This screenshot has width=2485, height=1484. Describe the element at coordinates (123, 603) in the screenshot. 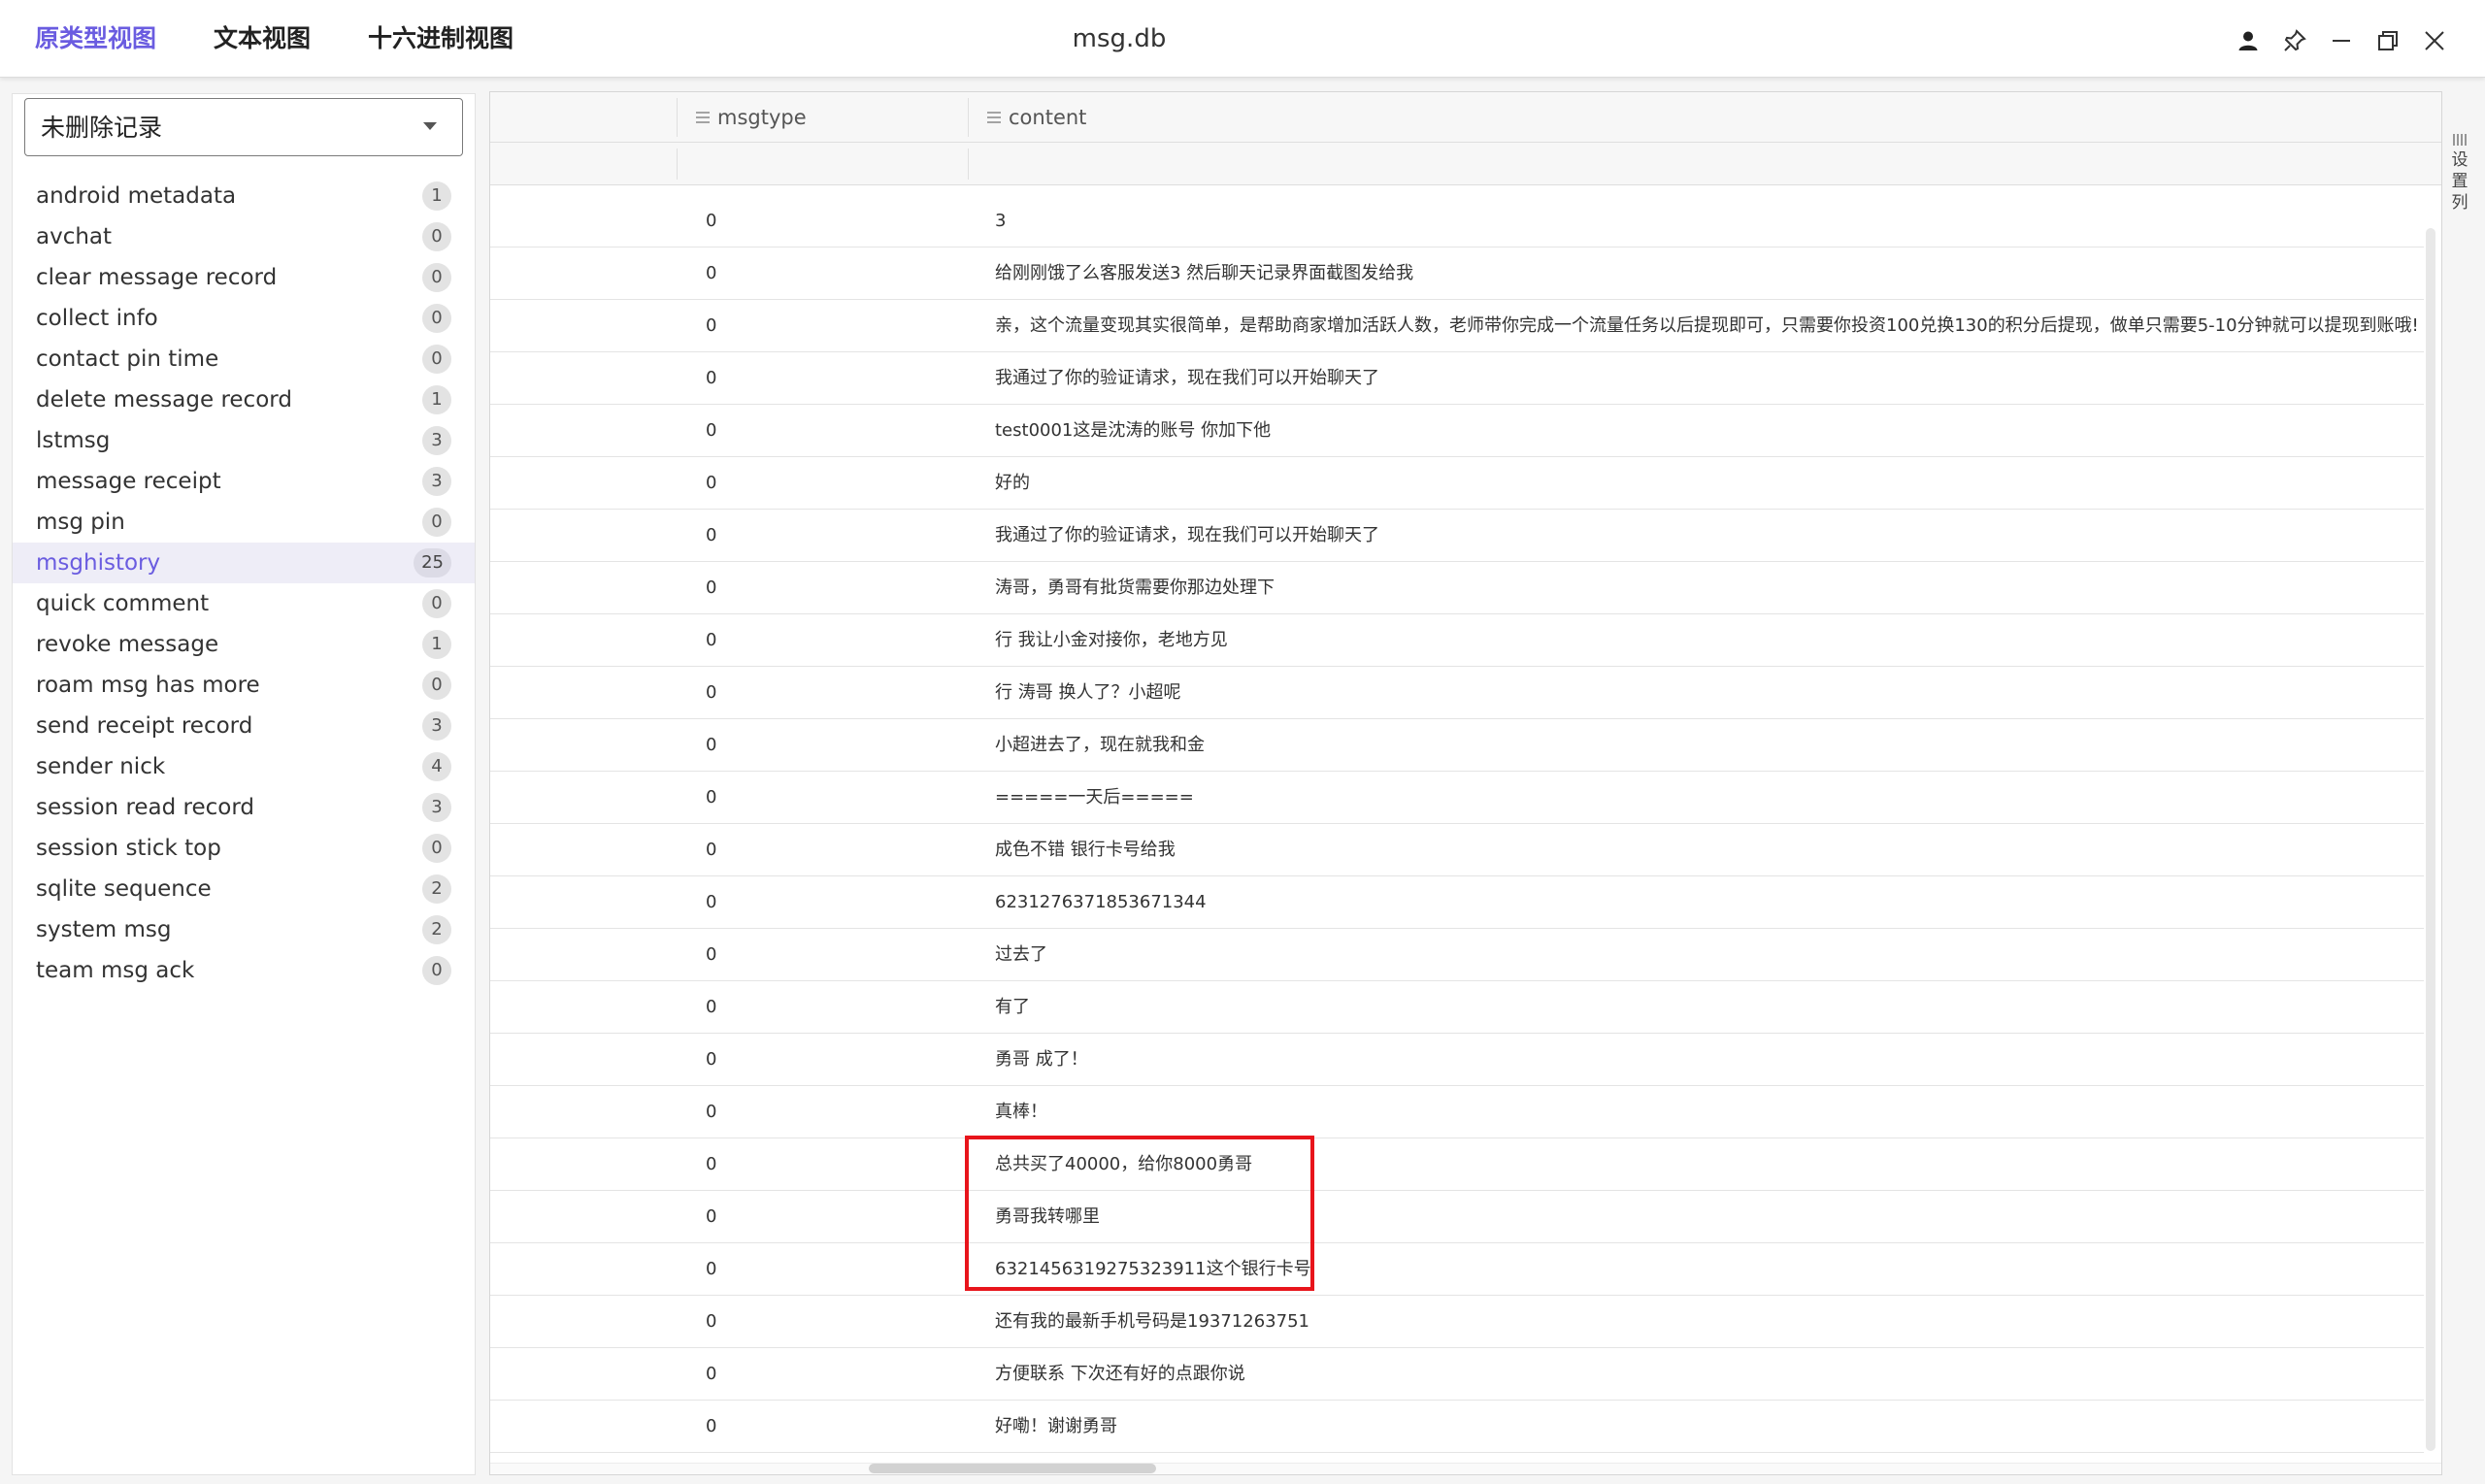

I see `table-name: quick comment` at that location.